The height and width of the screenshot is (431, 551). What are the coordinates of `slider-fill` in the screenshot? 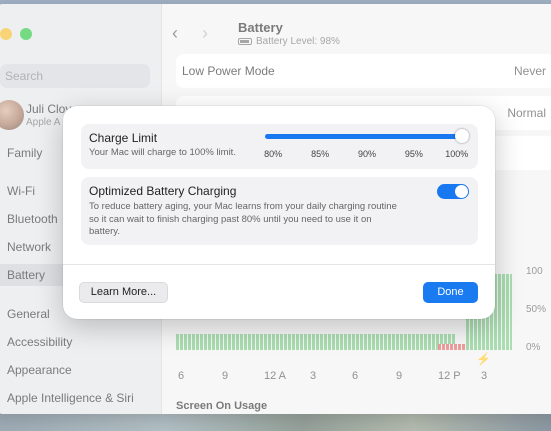 It's located at (367, 136).